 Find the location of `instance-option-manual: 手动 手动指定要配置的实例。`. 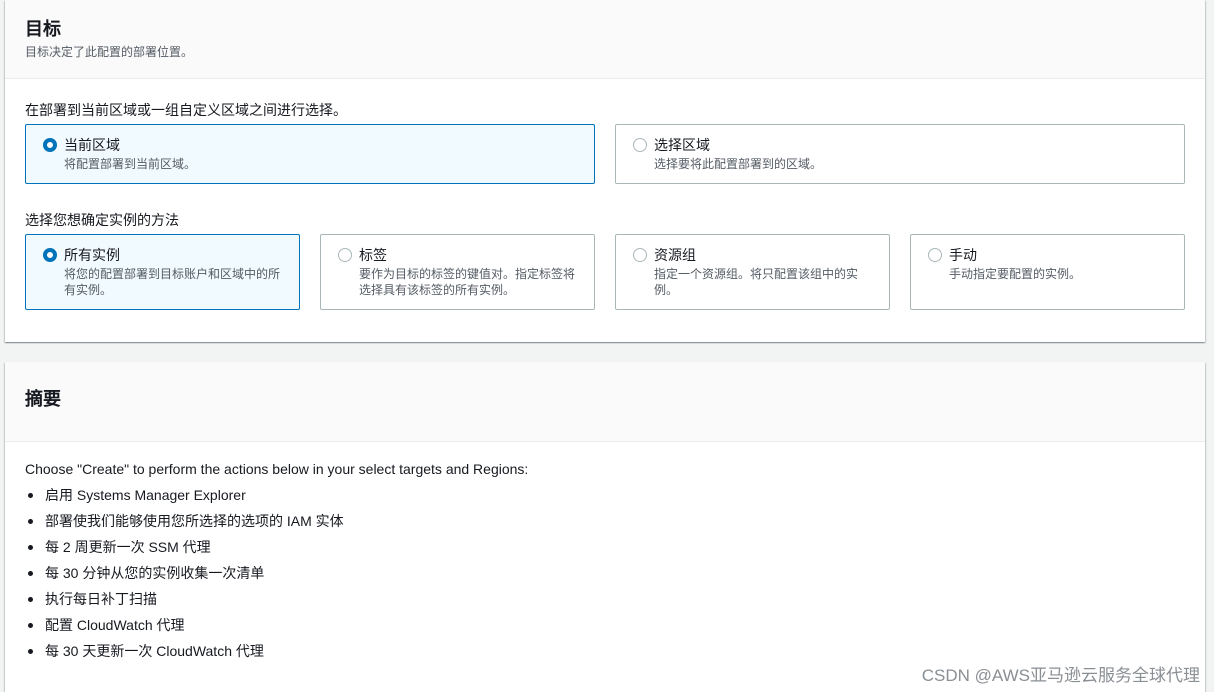

instance-option-manual: 手动 手动指定要配置的实例。 is located at coordinates (1047, 272).